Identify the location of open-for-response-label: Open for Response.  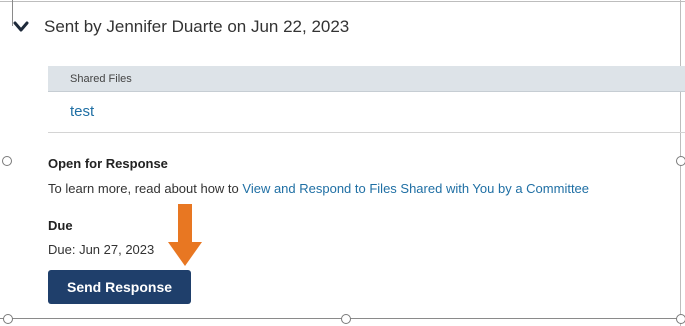
(108, 163).